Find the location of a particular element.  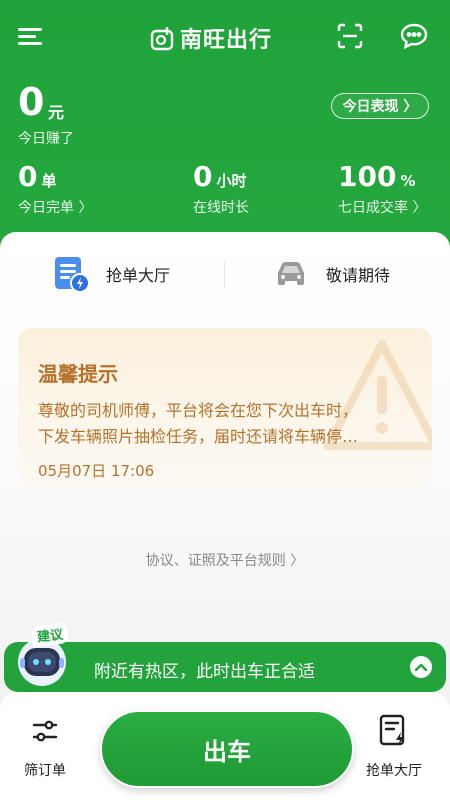

menu-icon is located at coordinates (30, 36).